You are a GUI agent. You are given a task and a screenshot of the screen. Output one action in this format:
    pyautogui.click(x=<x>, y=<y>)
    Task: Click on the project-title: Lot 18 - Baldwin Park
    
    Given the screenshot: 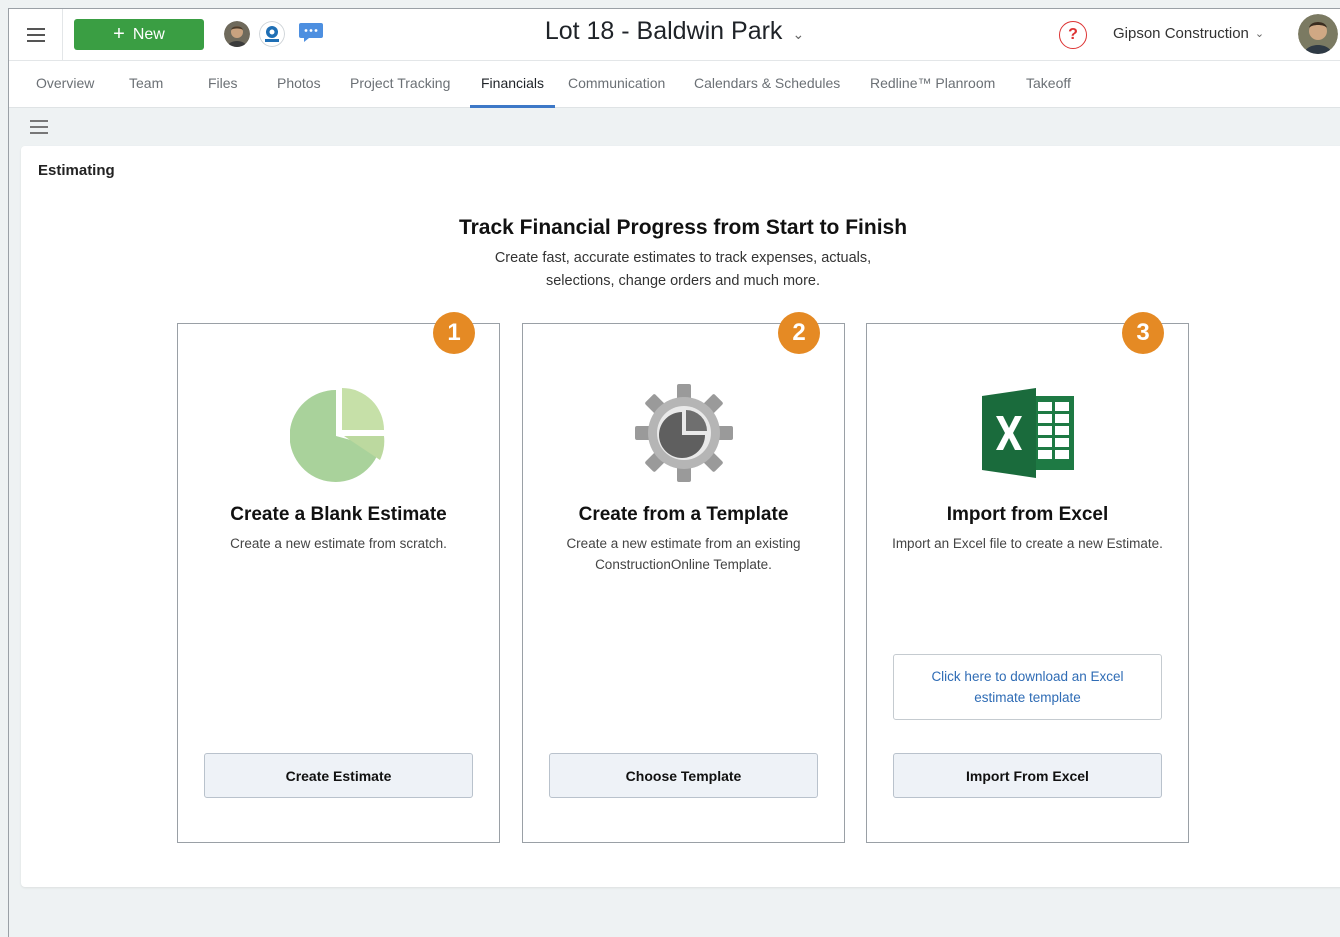 What is the action you would take?
    pyautogui.click(x=663, y=31)
    